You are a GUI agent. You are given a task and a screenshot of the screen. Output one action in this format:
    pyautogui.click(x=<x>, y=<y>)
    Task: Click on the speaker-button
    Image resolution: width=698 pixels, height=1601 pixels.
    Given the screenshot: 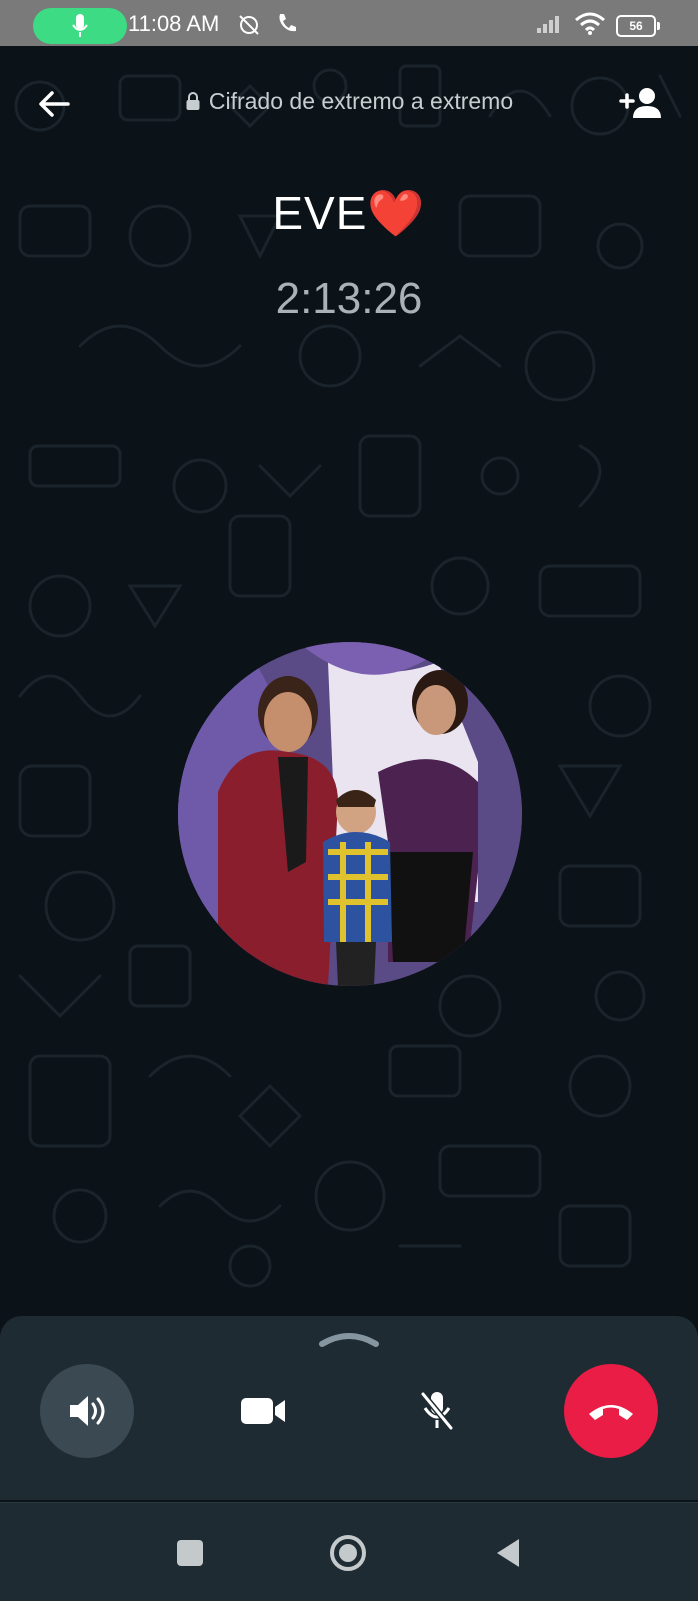 What is the action you would take?
    pyautogui.click(x=87, y=1411)
    